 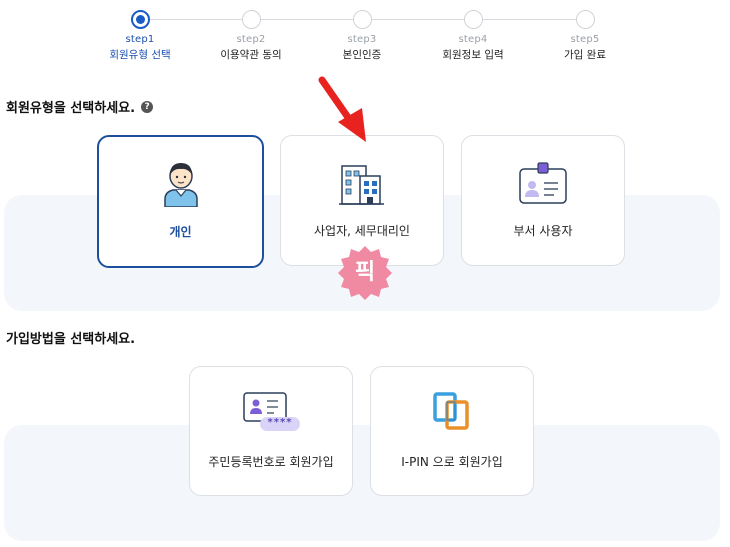 What do you see at coordinates (543, 231) in the screenshot?
I see `member-type-department-label: 부서 사용자` at bounding box center [543, 231].